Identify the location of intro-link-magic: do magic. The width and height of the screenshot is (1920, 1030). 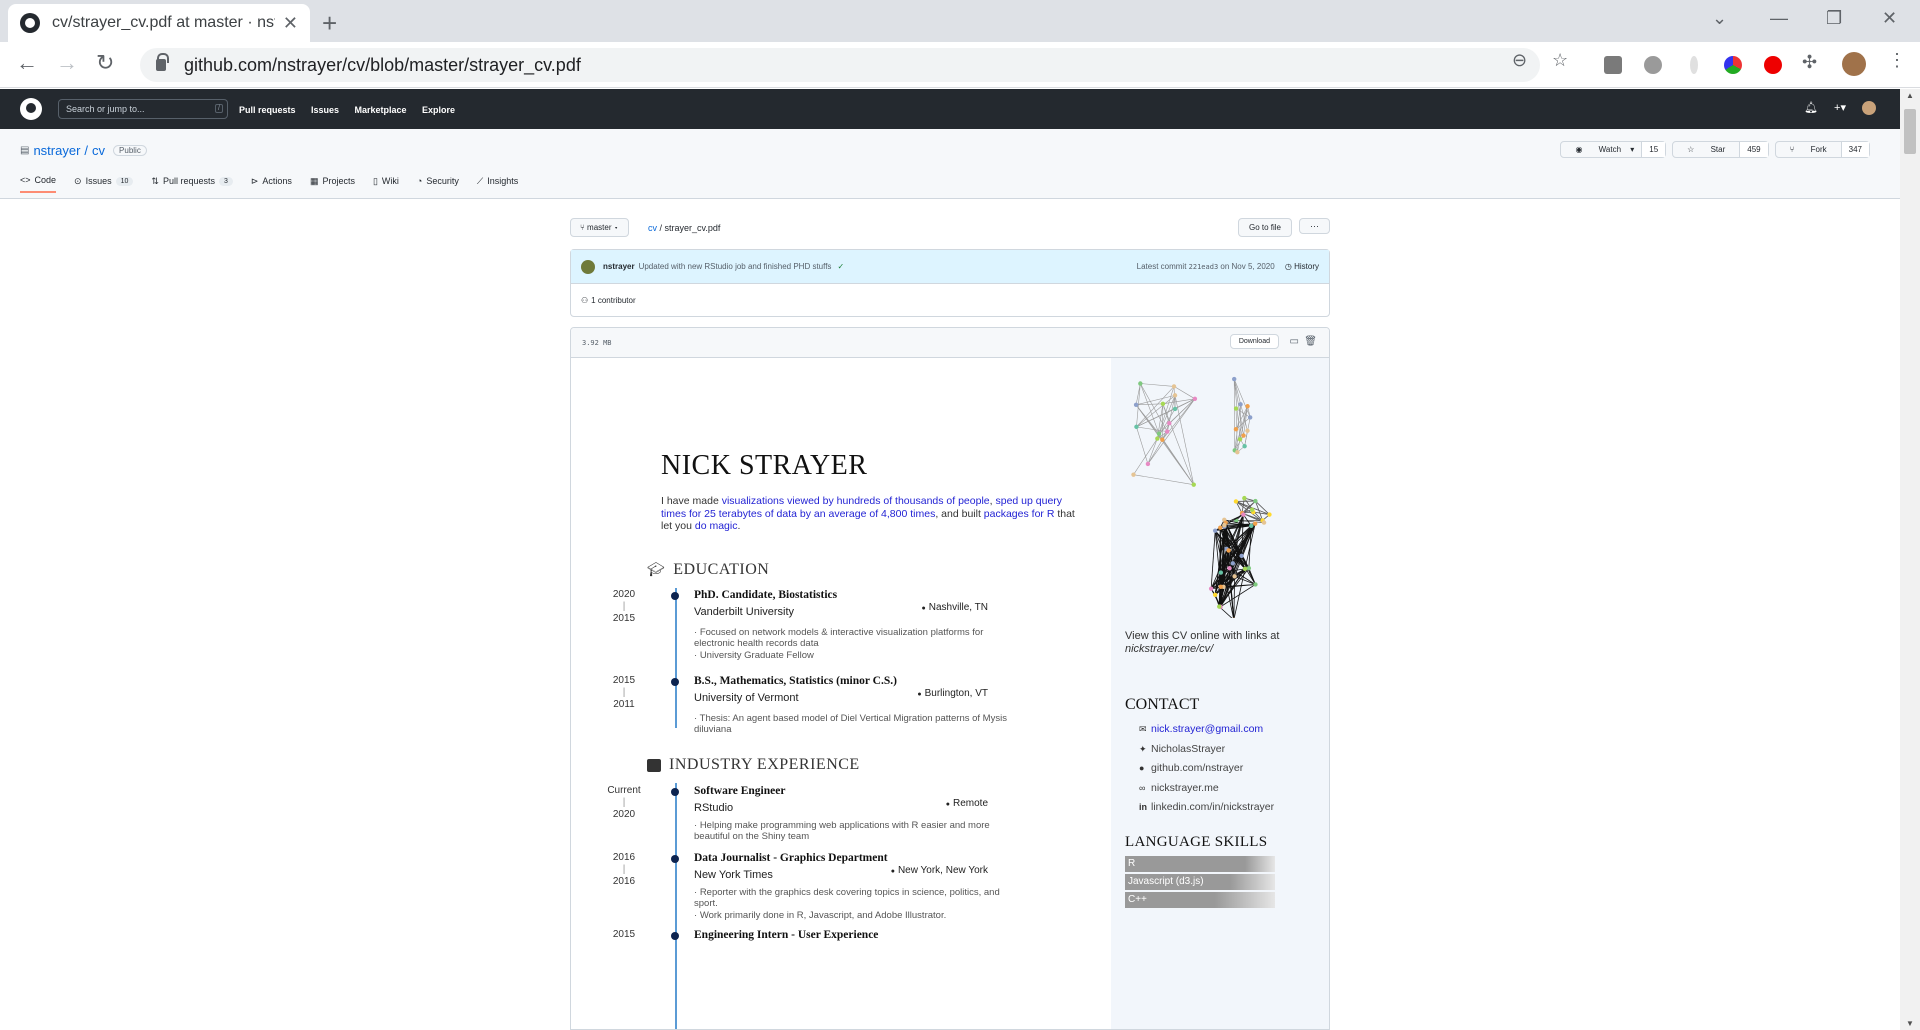
(716, 526).